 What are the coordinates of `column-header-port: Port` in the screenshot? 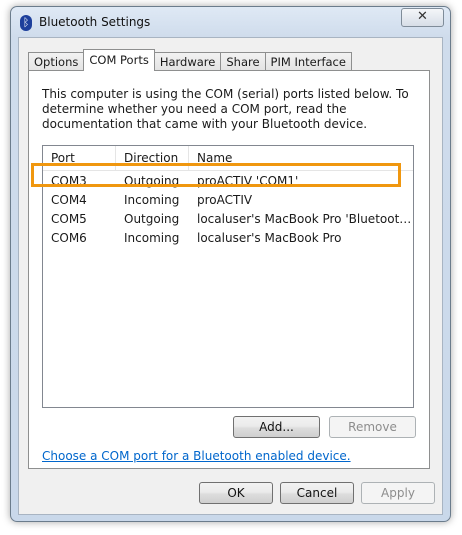 It's located at (79, 158).